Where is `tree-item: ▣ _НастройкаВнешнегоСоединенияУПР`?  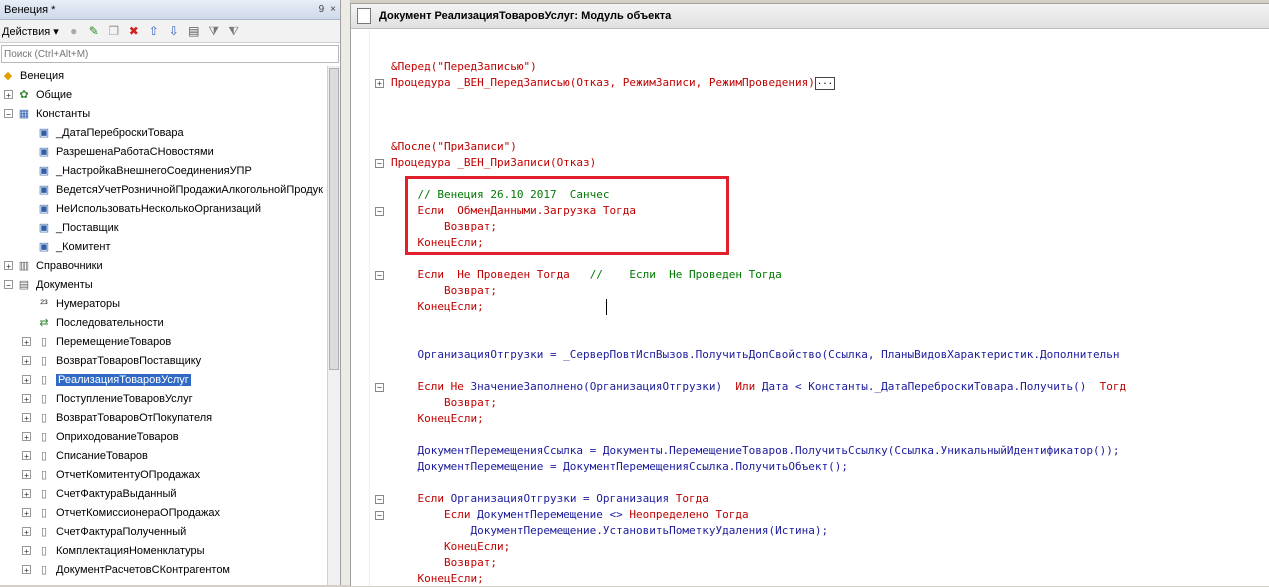
tree-item: ▣ _НастройкаВнешнегоСоединенияУПР is located at coordinates (163, 170).